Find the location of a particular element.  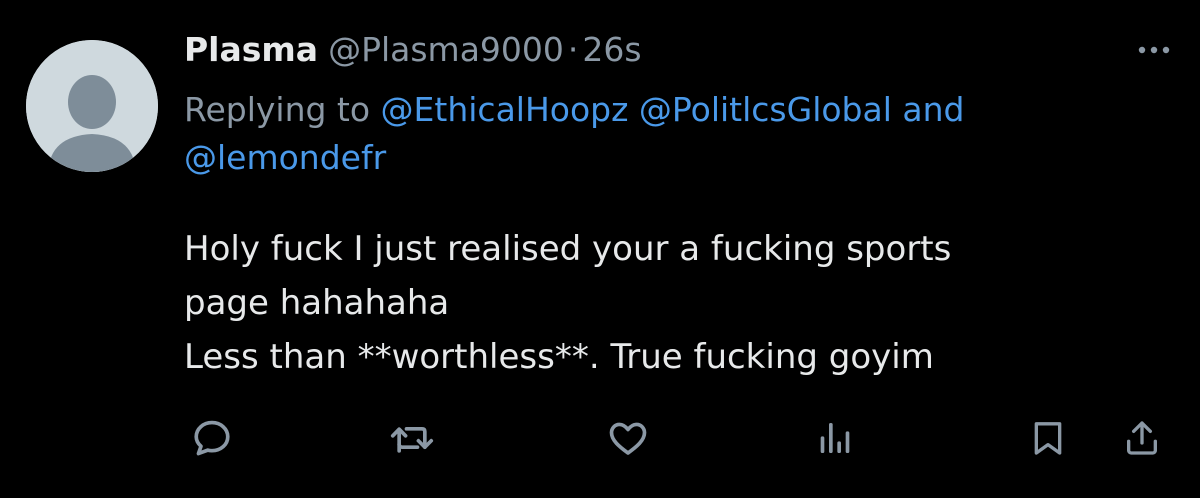

views-button is located at coordinates (834, 438).